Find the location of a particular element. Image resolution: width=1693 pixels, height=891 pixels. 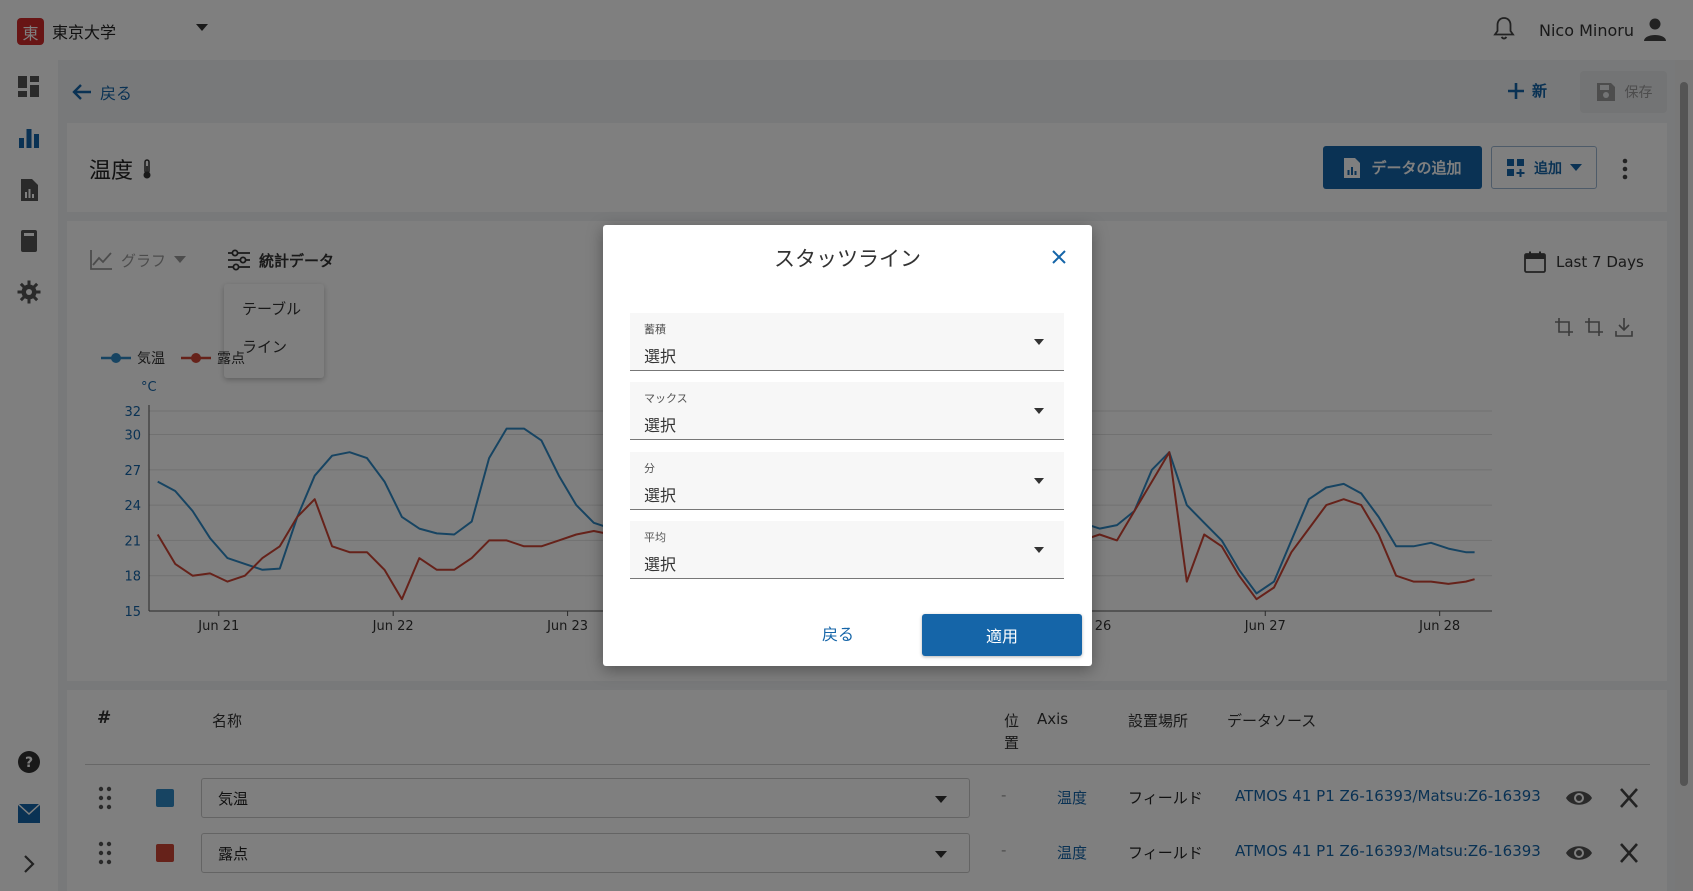

accumulate-select: 蓄積 選択 is located at coordinates (847, 342).